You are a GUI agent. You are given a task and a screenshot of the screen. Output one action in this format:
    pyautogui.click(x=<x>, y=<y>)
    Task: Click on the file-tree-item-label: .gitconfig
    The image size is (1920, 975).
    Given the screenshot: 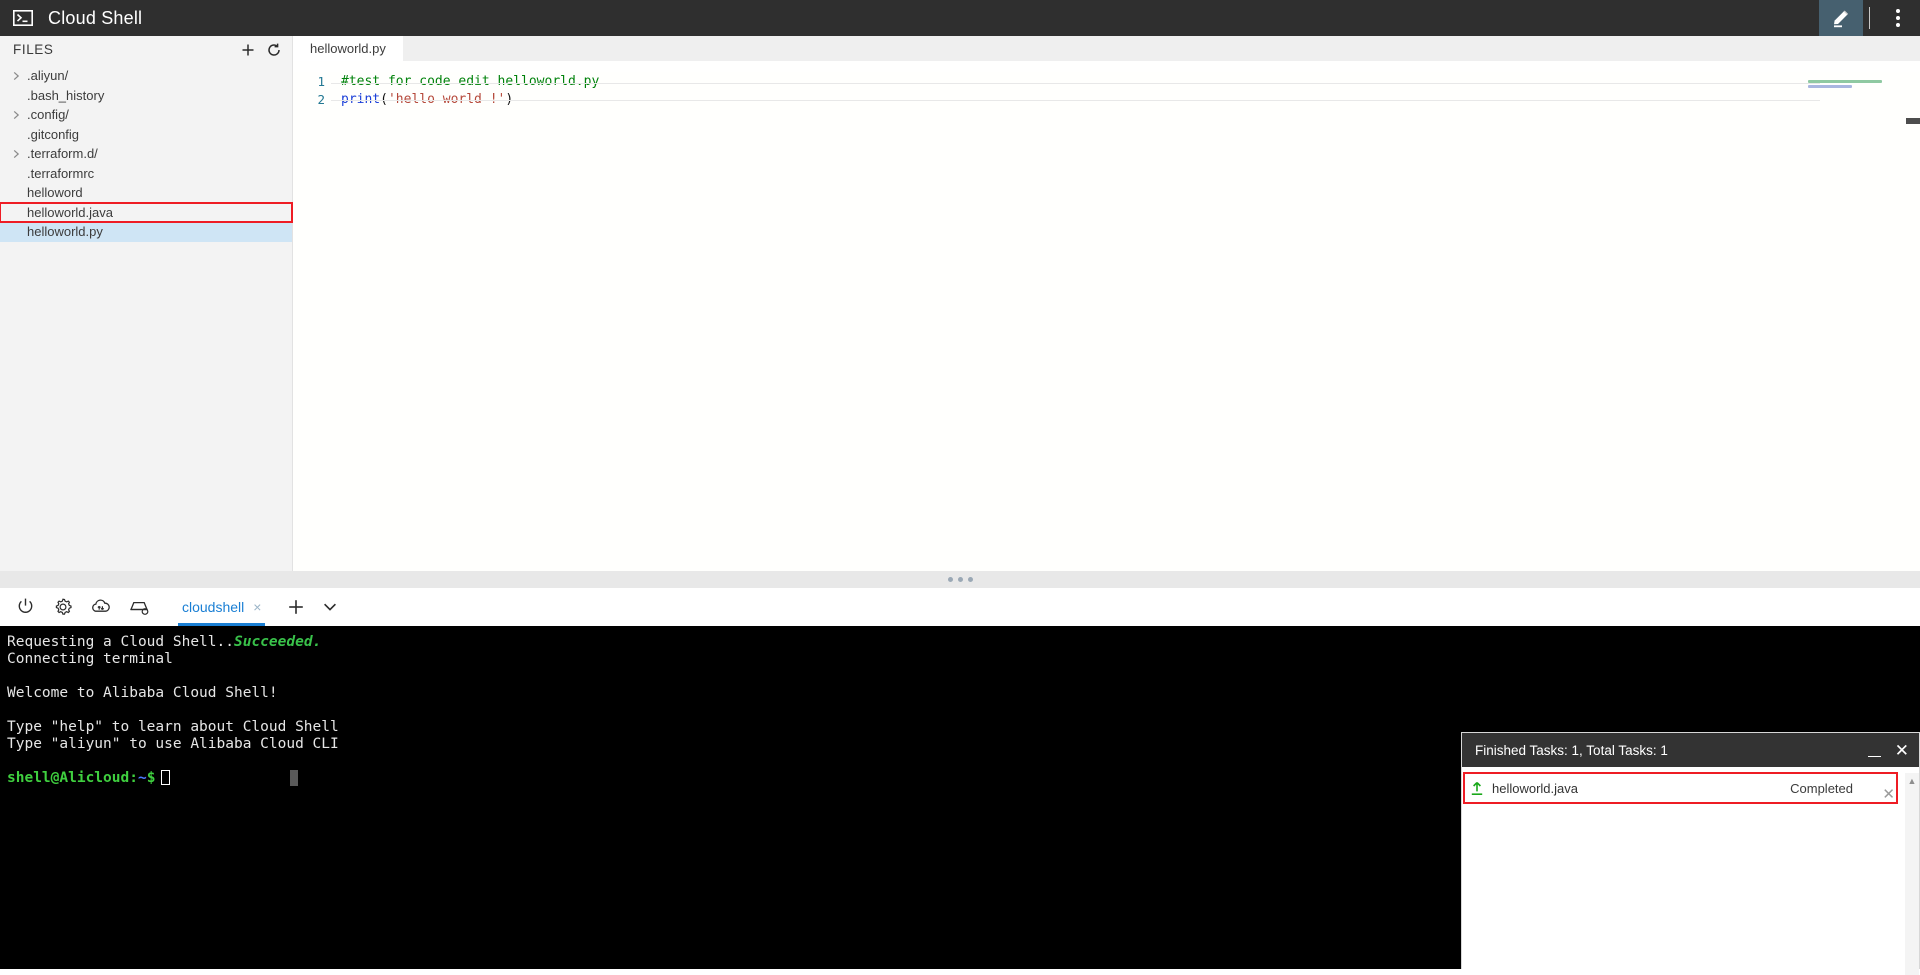 What is the action you would take?
    pyautogui.click(x=53, y=134)
    